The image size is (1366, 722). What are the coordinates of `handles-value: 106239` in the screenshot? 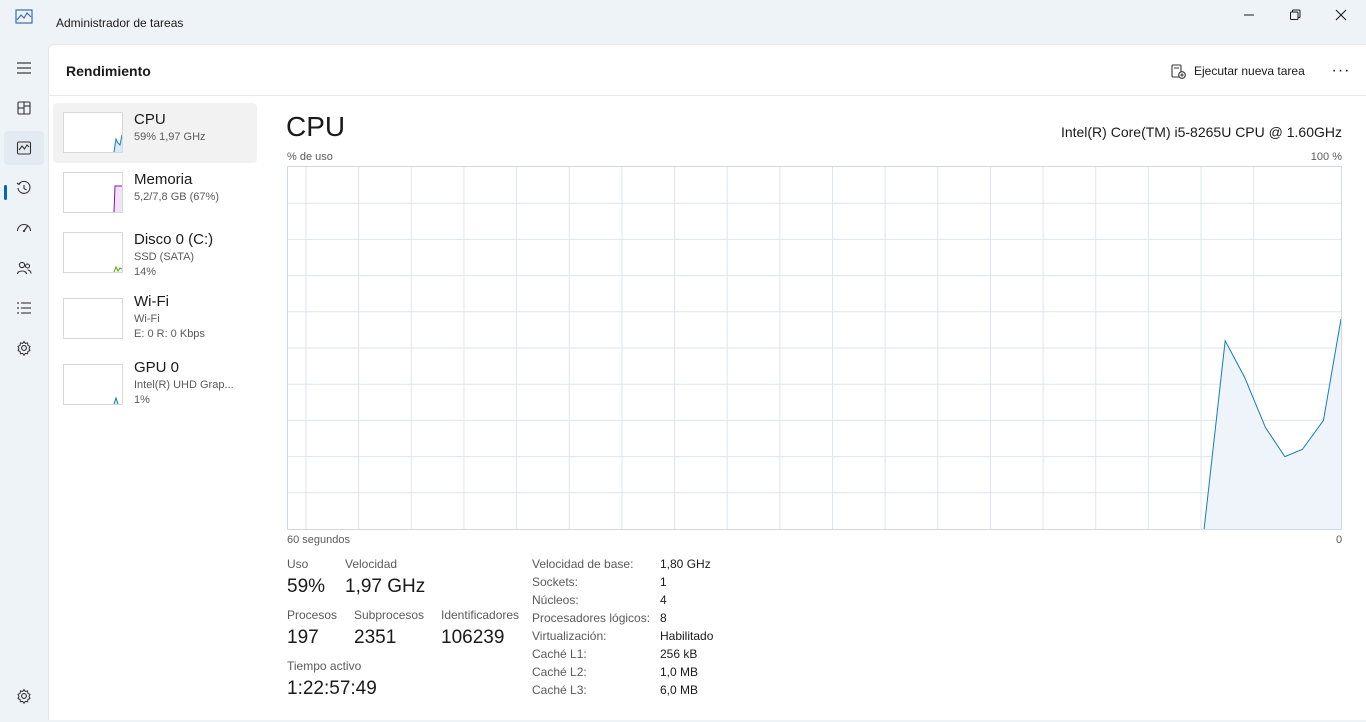 It's located at (473, 637).